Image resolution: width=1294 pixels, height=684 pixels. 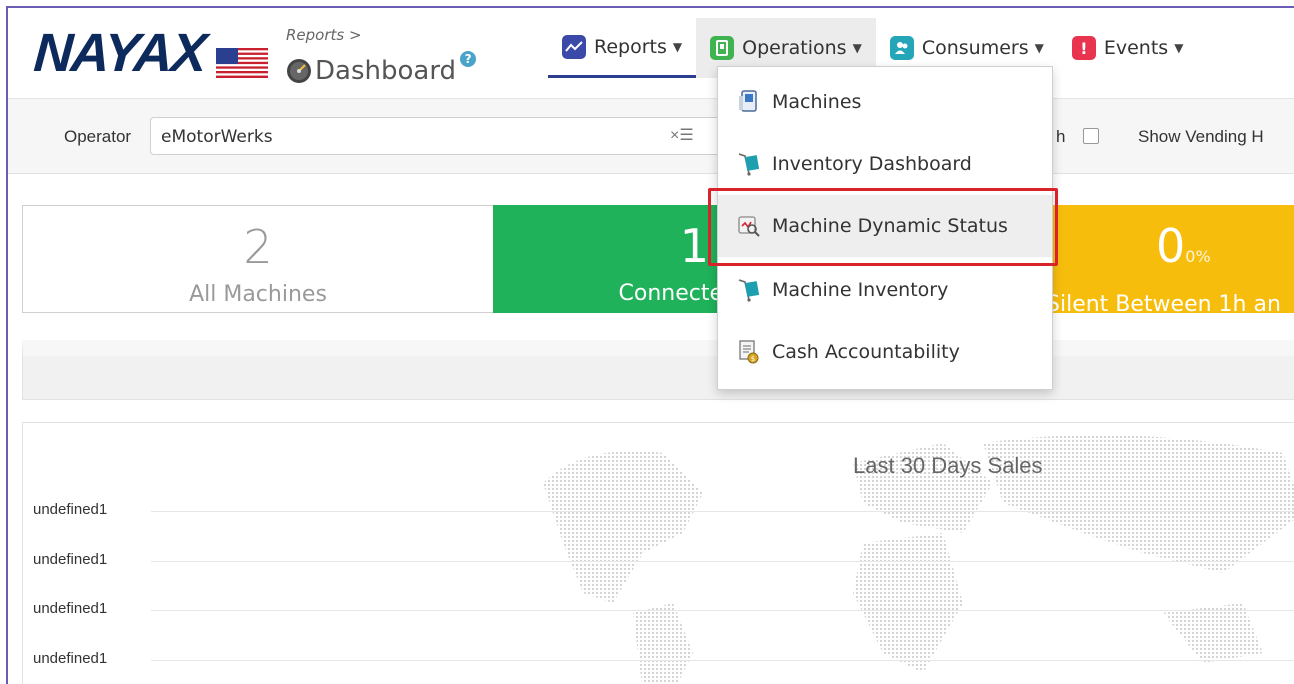 What do you see at coordinates (574, 46) in the screenshot?
I see `reports-icon` at bounding box center [574, 46].